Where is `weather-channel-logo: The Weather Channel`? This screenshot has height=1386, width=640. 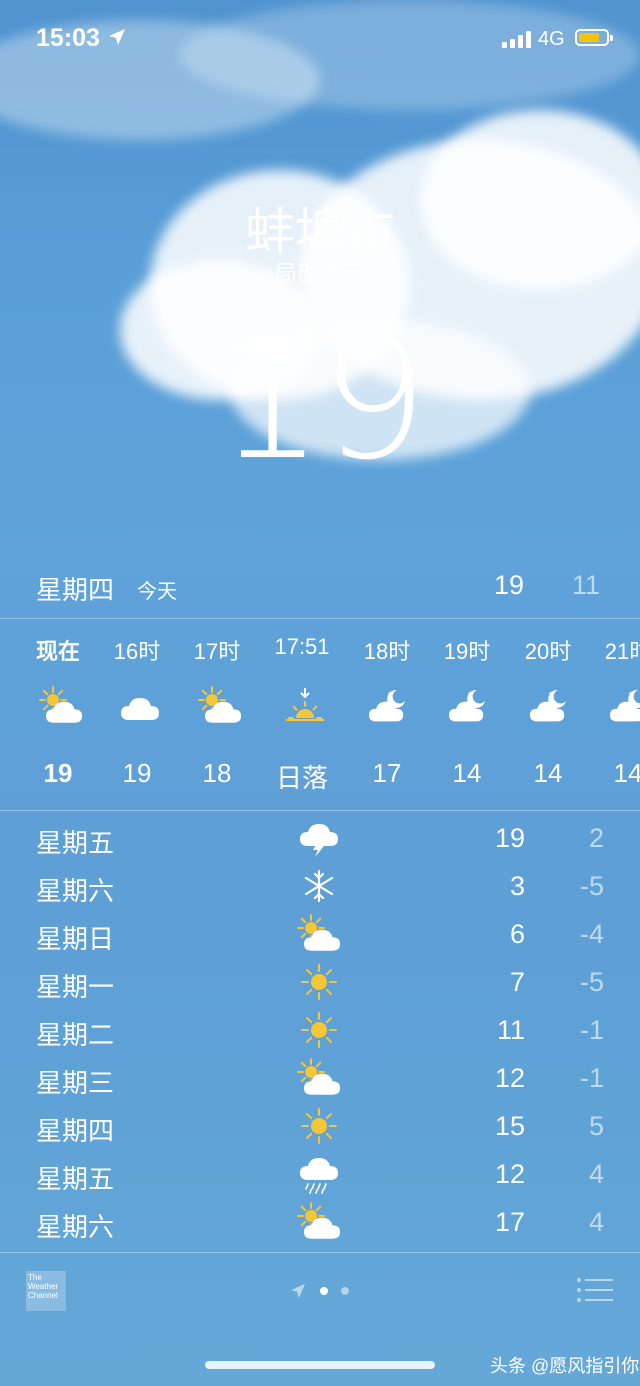
weather-channel-logo: The Weather Channel is located at coordinates (46, 1291).